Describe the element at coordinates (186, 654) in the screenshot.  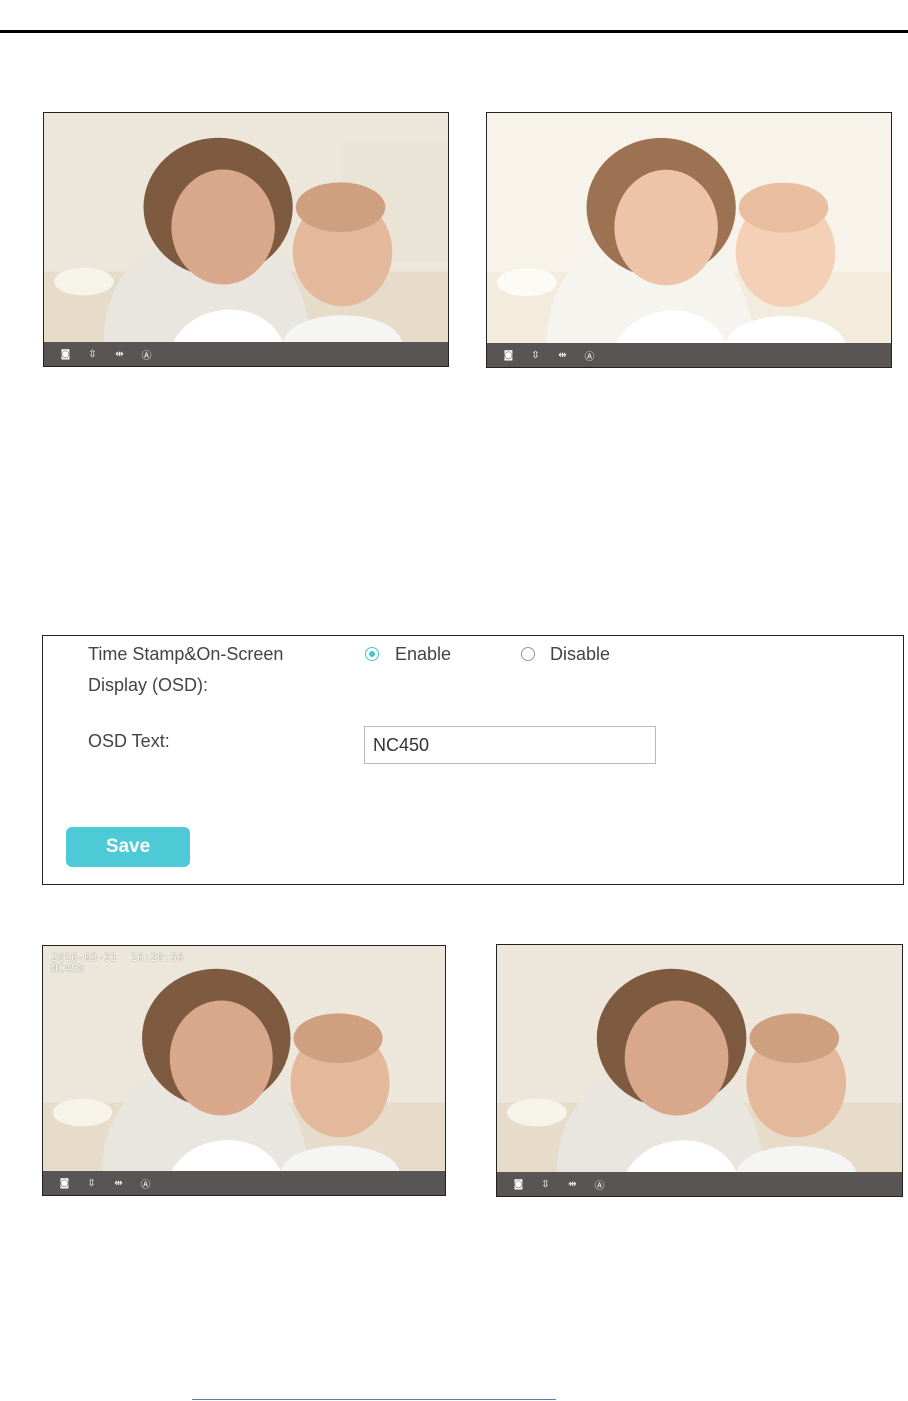
I see `osd-label: Time Stamp&On-Screen` at that location.